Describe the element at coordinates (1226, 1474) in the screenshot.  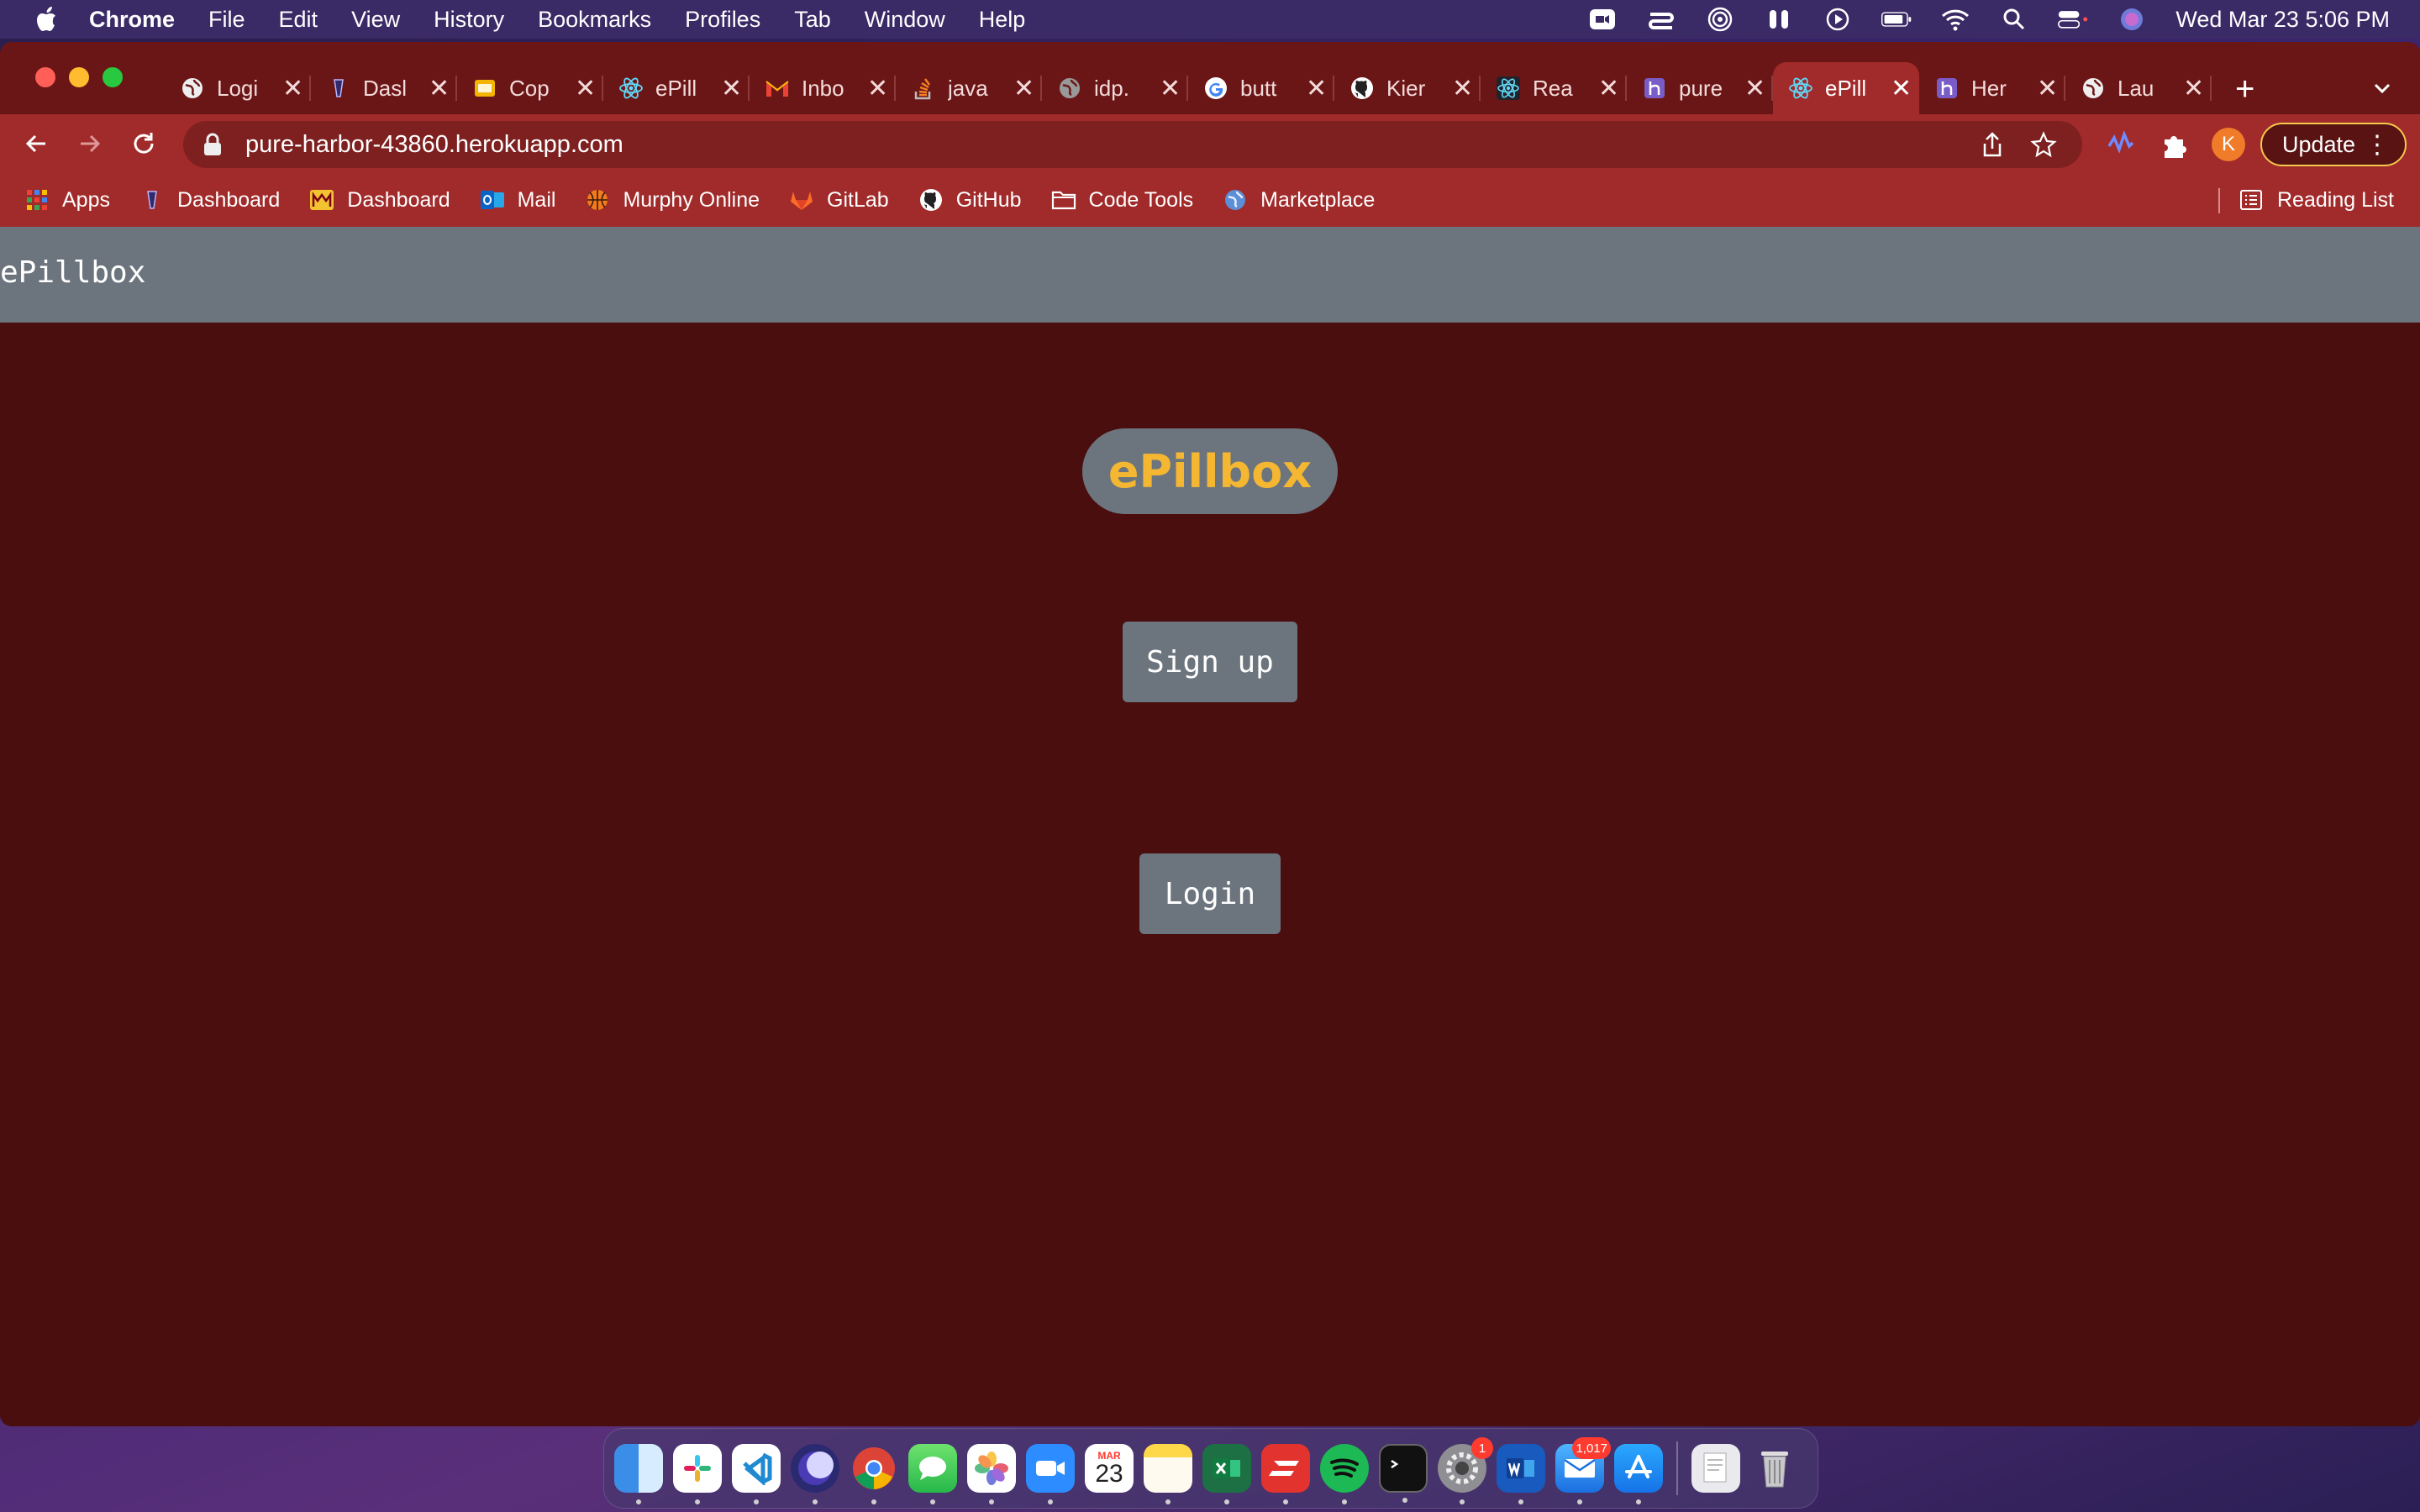
I see `excel-icon` at that location.